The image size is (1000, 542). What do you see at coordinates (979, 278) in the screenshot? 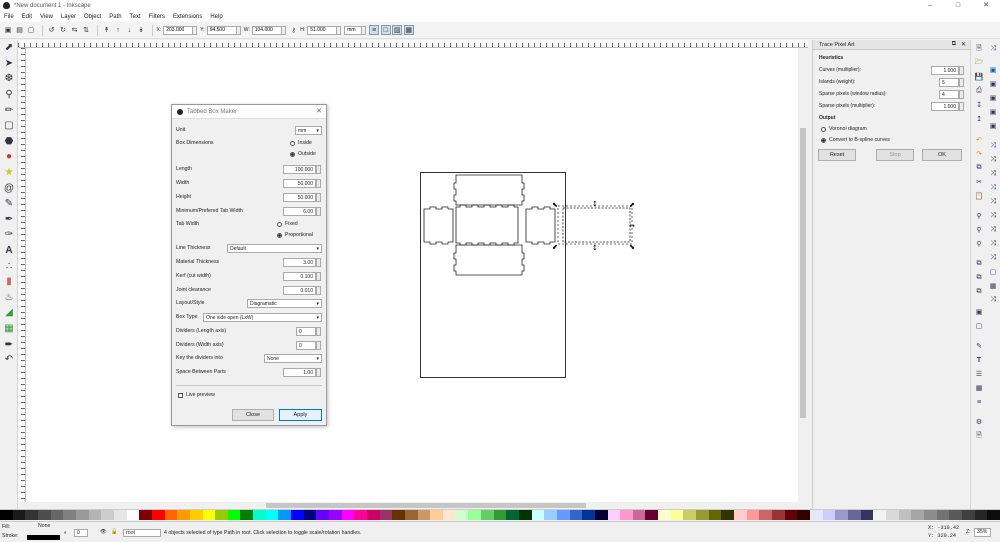
I see `clone-icon: ⧉` at bounding box center [979, 278].